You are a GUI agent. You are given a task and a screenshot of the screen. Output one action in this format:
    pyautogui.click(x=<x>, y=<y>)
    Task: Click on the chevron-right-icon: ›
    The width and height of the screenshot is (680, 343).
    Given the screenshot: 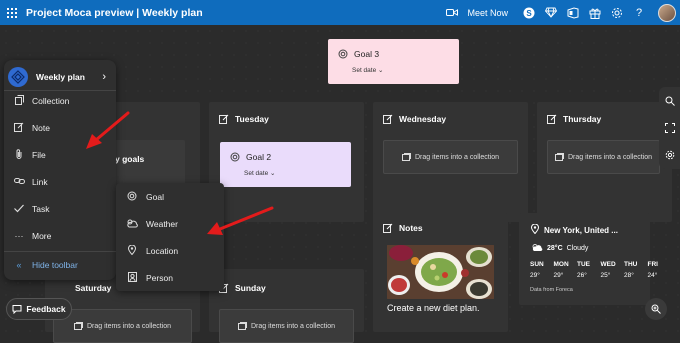 What is the action you would take?
    pyautogui.click(x=104, y=77)
    